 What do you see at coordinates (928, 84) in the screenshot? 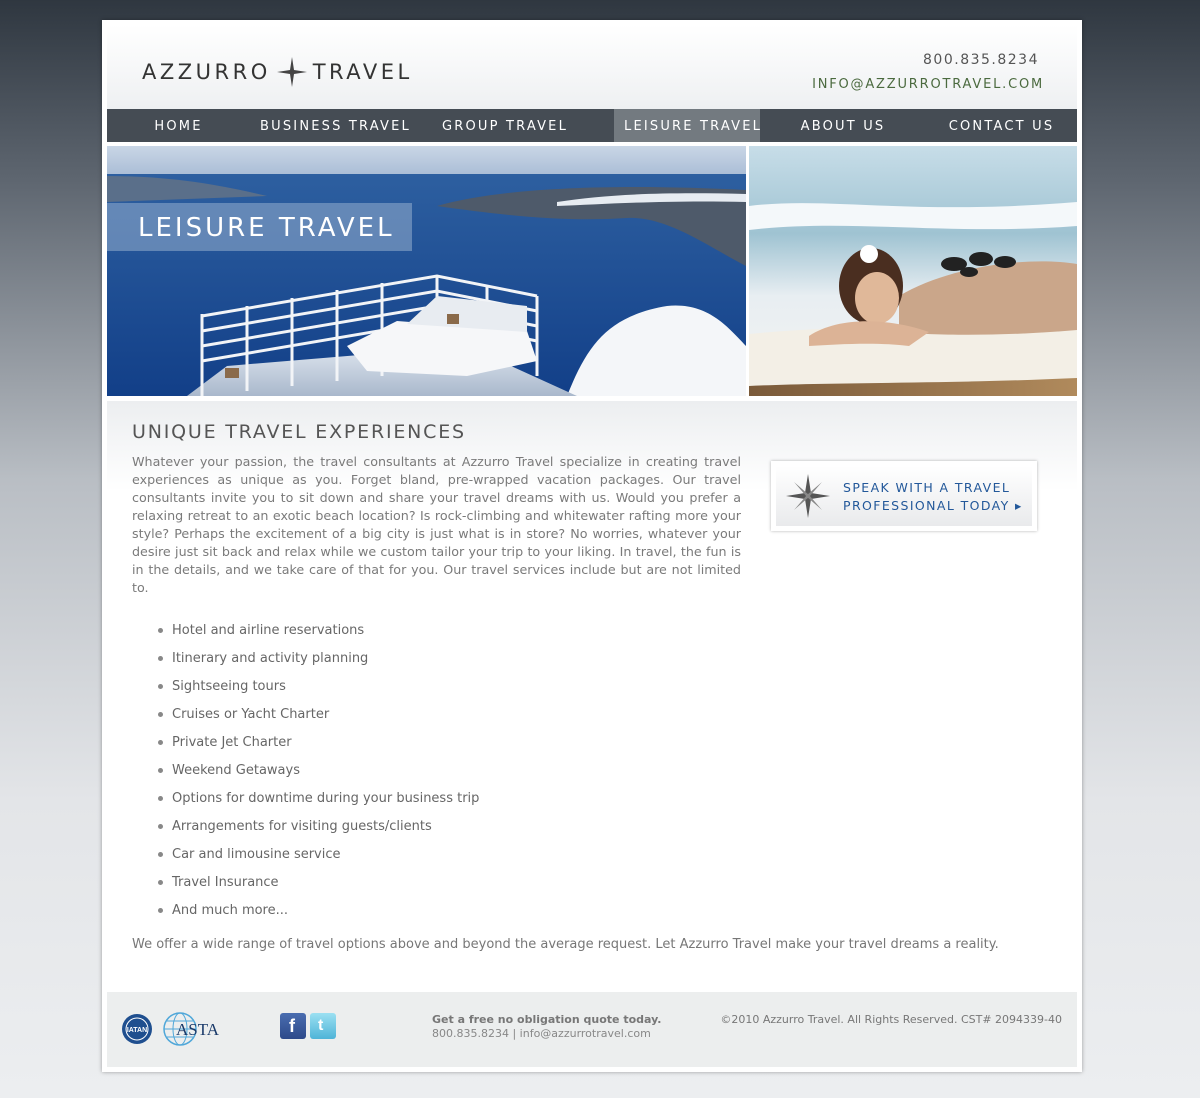
I see `header-email-link: INFO@AZZURROTRAVEL.COM` at bounding box center [928, 84].